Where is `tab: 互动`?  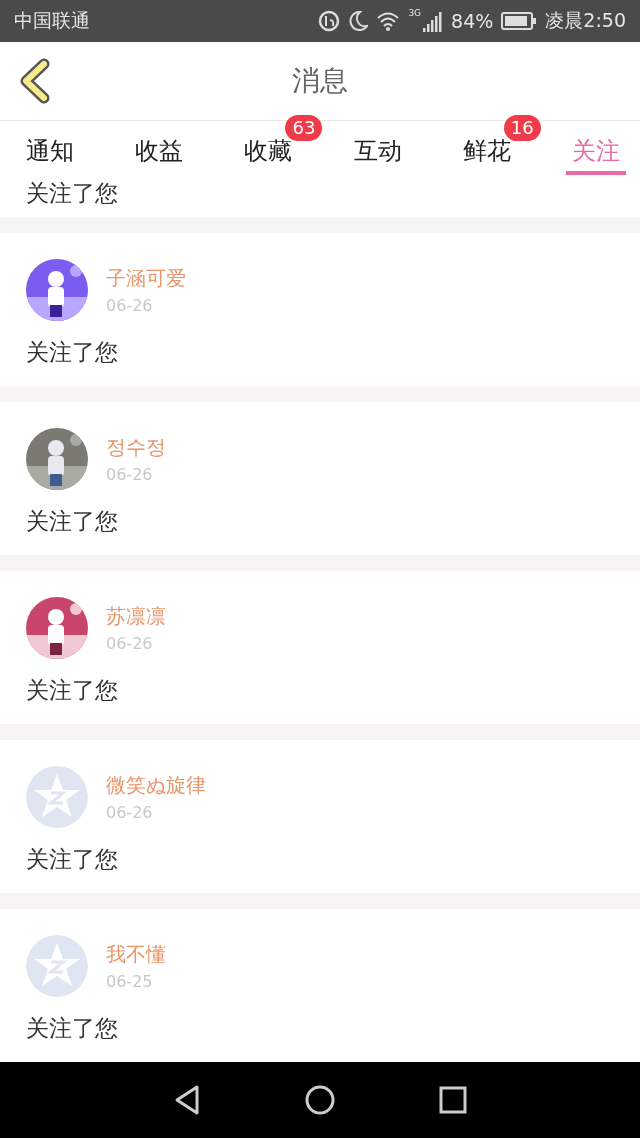 tab: 互动 is located at coordinates (377, 147).